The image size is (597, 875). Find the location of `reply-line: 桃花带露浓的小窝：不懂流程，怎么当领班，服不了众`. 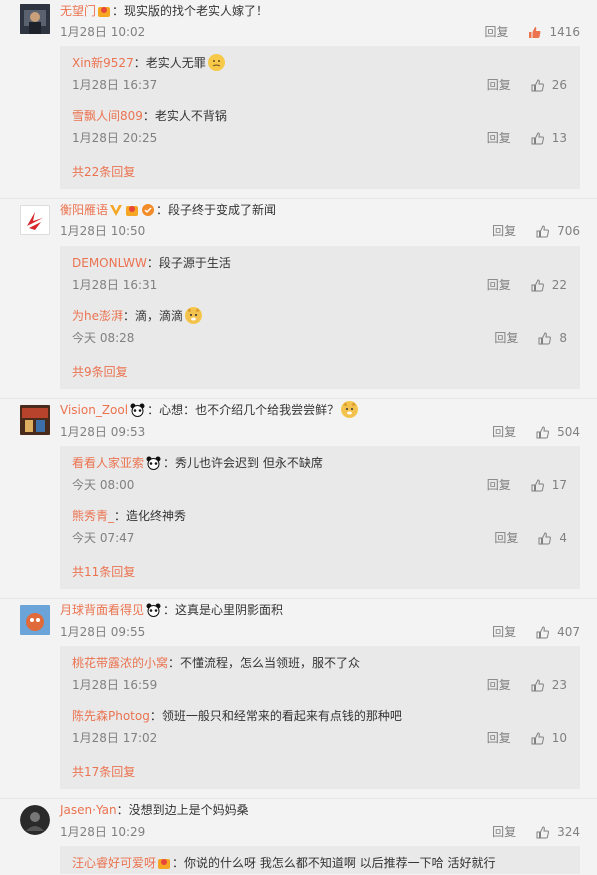

reply-line: 桃花带露浓的小窝：不懂流程，怎么当领班，服不了众 is located at coordinates (216, 663).